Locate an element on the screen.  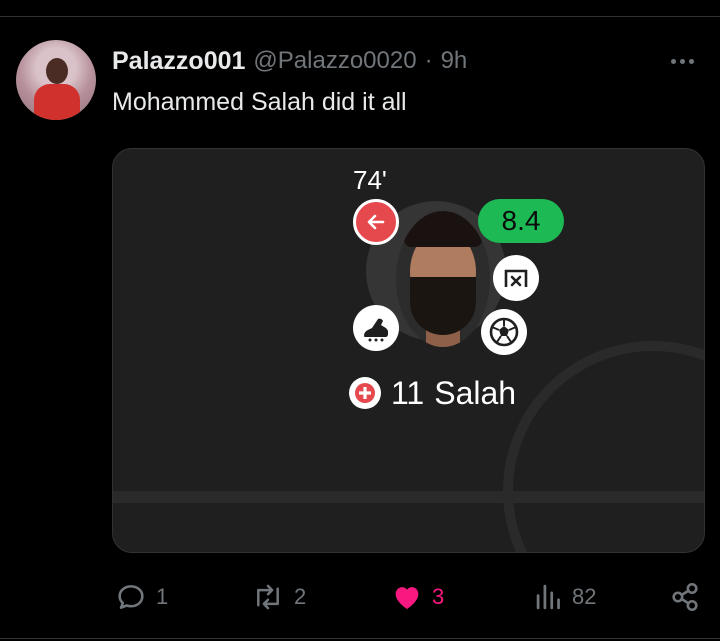
tweet-text: Mohammed Salah did it all is located at coordinates (259, 102).